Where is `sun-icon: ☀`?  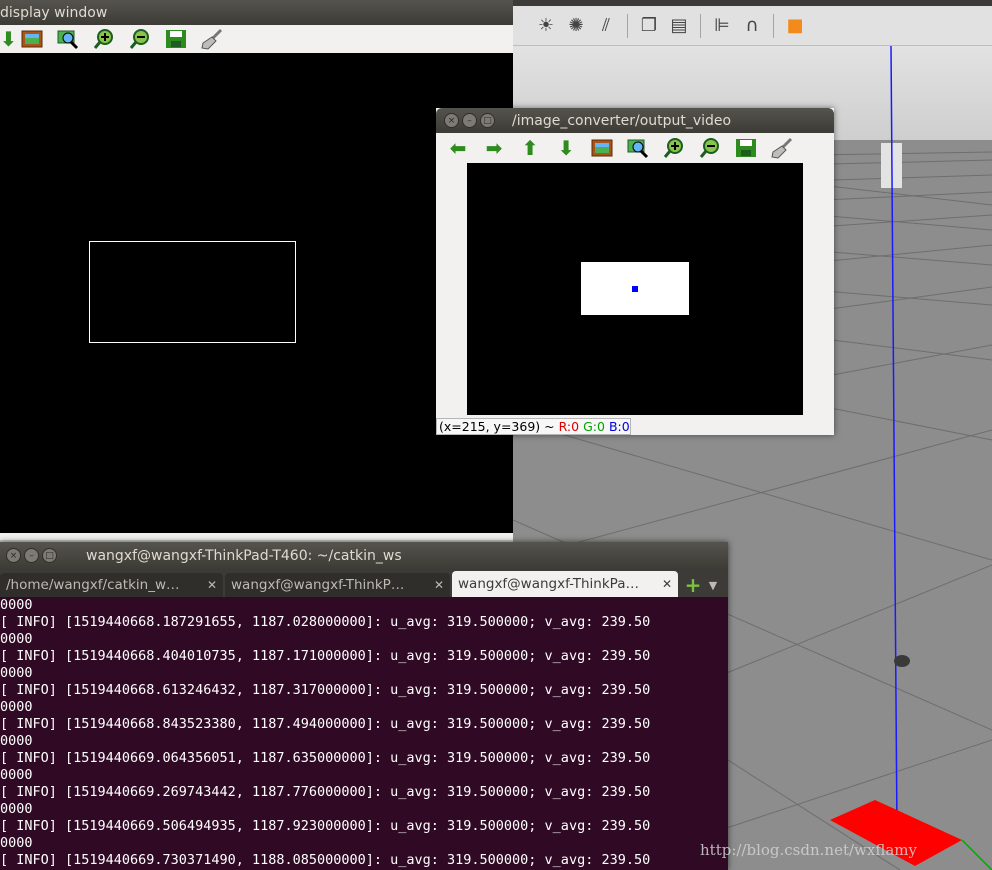 sun-icon: ☀ is located at coordinates (546, 26).